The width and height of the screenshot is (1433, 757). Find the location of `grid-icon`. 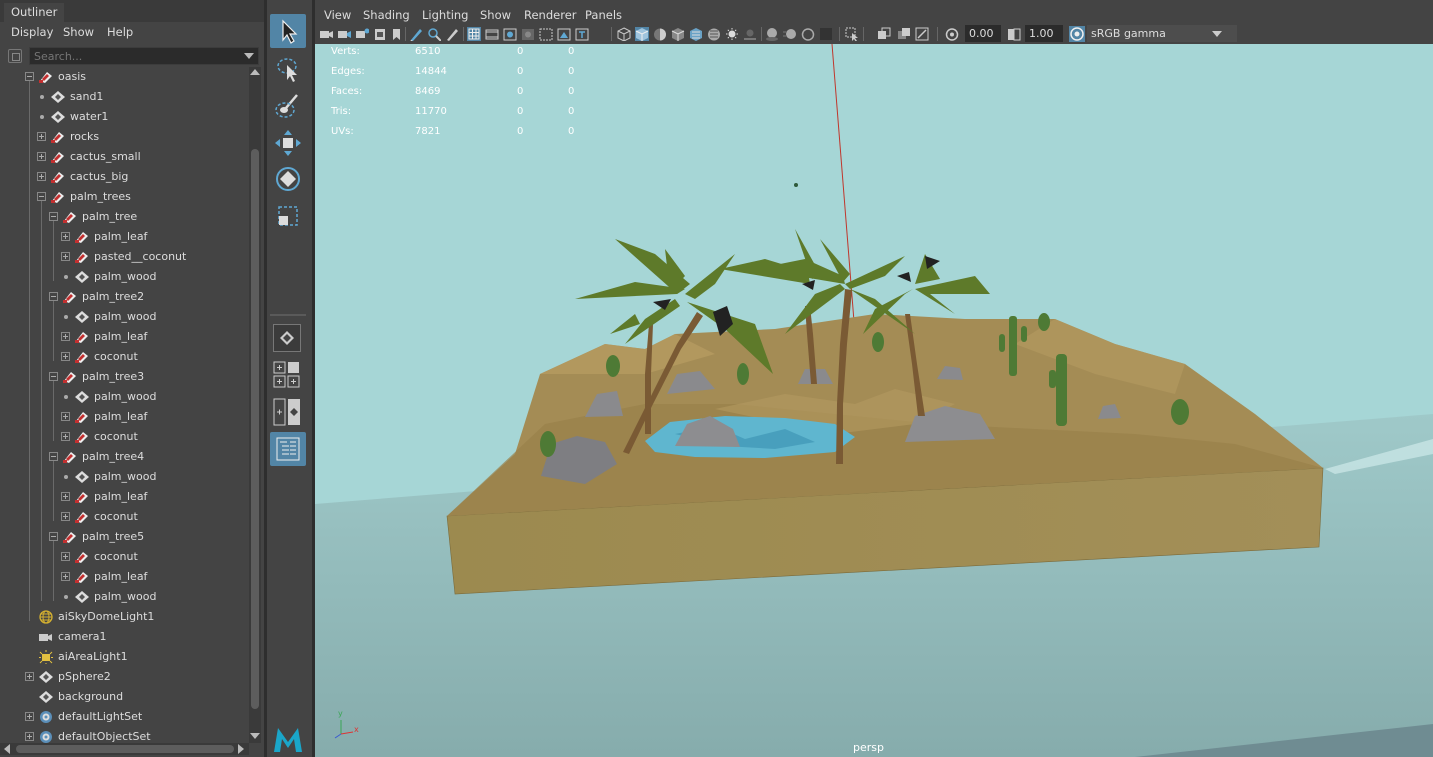

grid-icon is located at coordinates (474, 34).